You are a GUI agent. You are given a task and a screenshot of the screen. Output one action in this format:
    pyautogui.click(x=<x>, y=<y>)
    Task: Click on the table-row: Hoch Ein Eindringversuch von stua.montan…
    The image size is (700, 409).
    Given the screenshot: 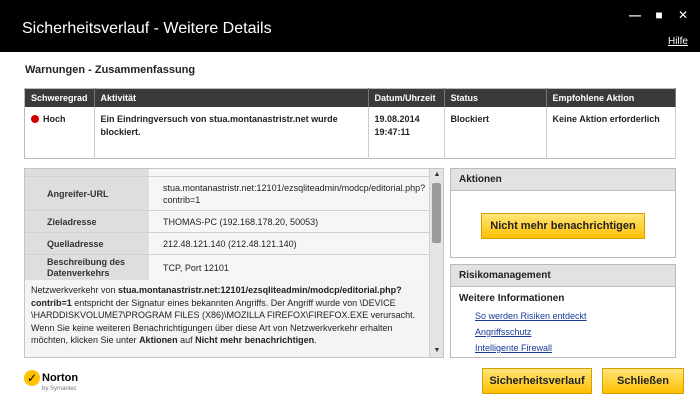 What is the action you would take?
    pyautogui.click(x=350, y=132)
    